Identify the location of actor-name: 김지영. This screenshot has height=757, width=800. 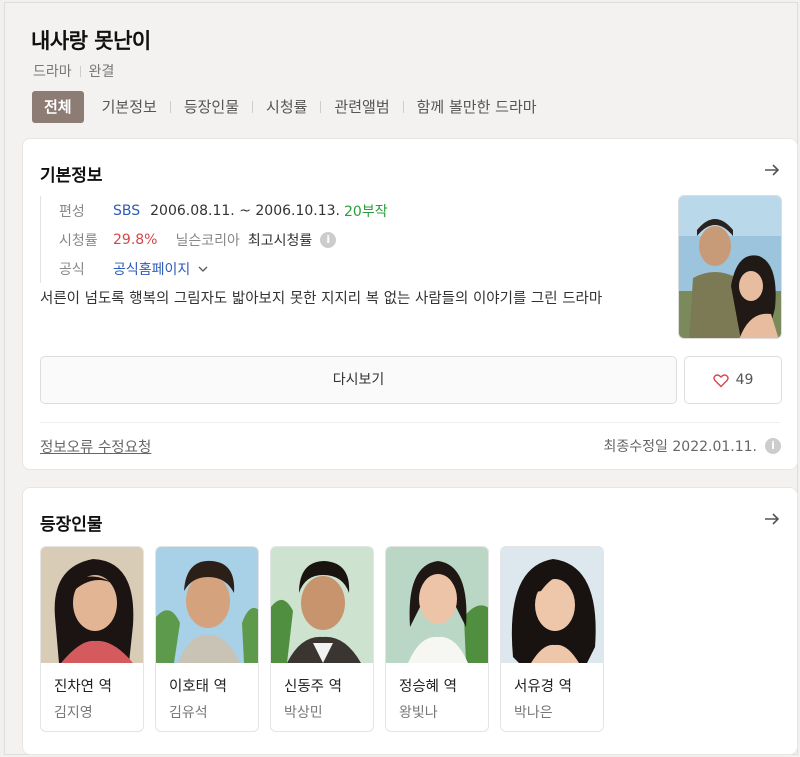
(73, 713).